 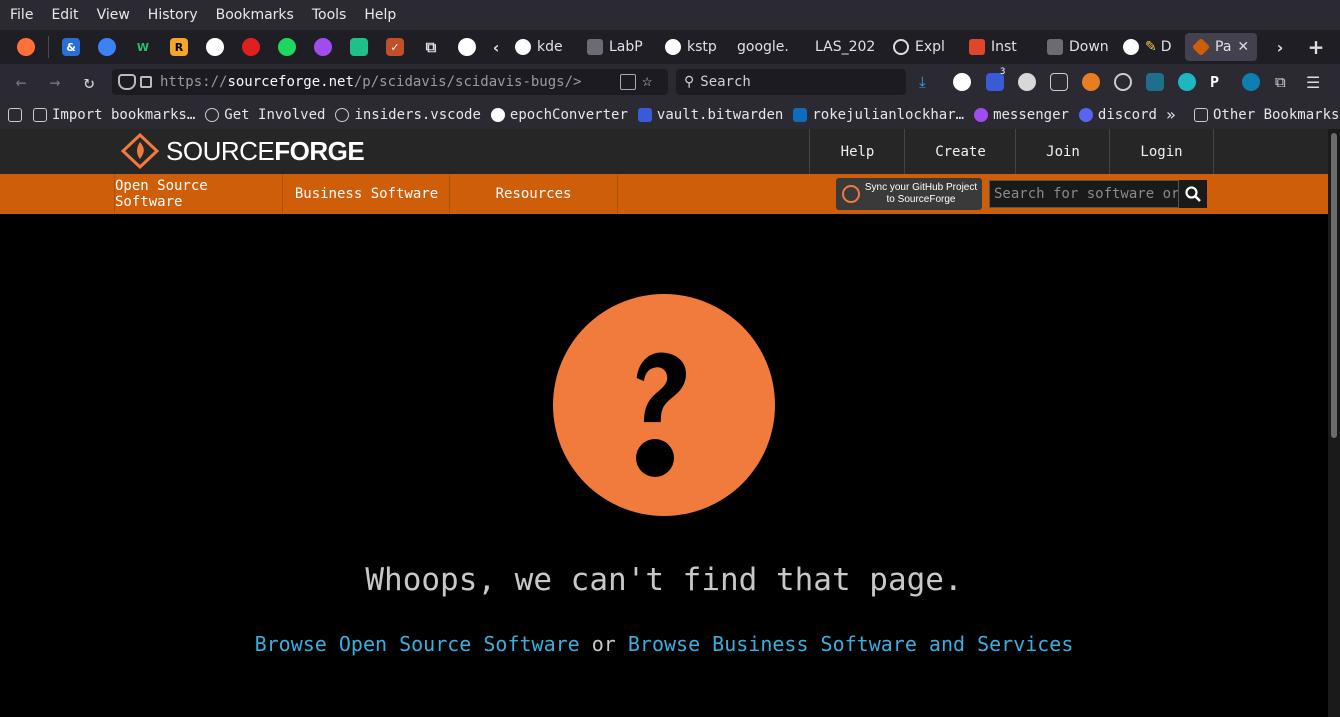 What do you see at coordinates (1316, 47) in the screenshot?
I see `new-tab-plus-icon: +` at bounding box center [1316, 47].